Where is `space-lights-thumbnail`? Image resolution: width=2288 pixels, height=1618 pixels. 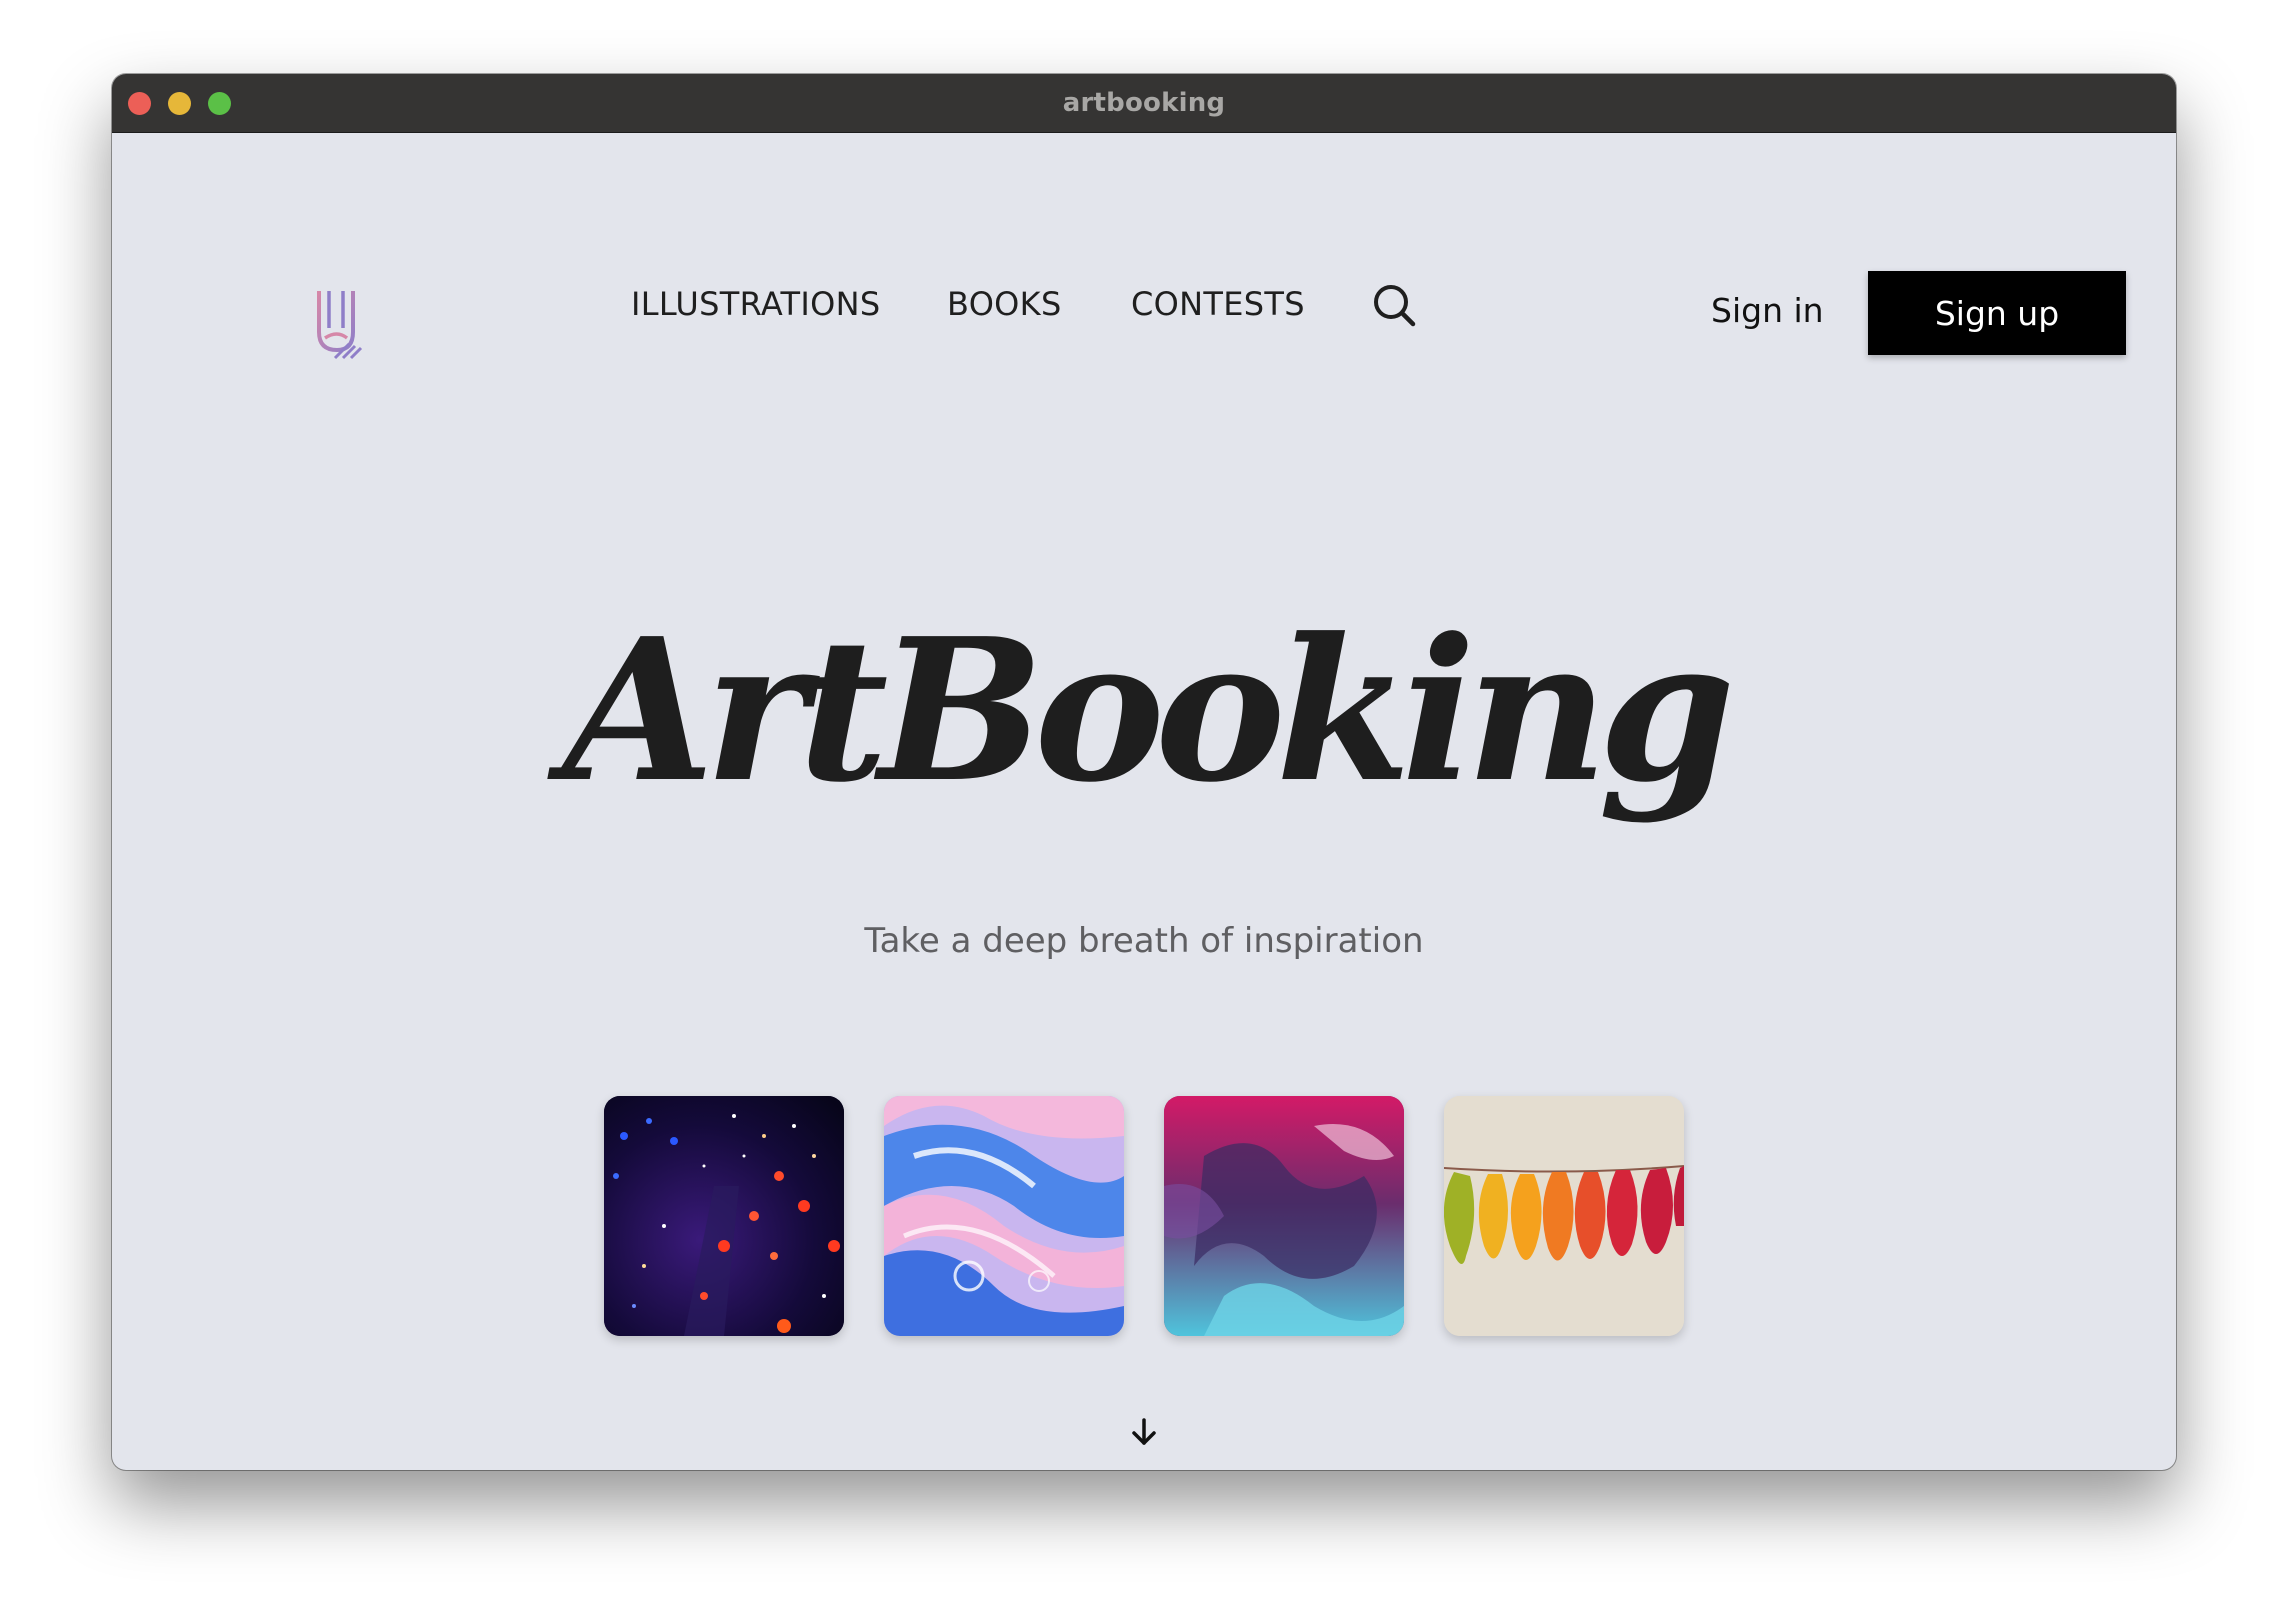 space-lights-thumbnail is located at coordinates (724, 1216).